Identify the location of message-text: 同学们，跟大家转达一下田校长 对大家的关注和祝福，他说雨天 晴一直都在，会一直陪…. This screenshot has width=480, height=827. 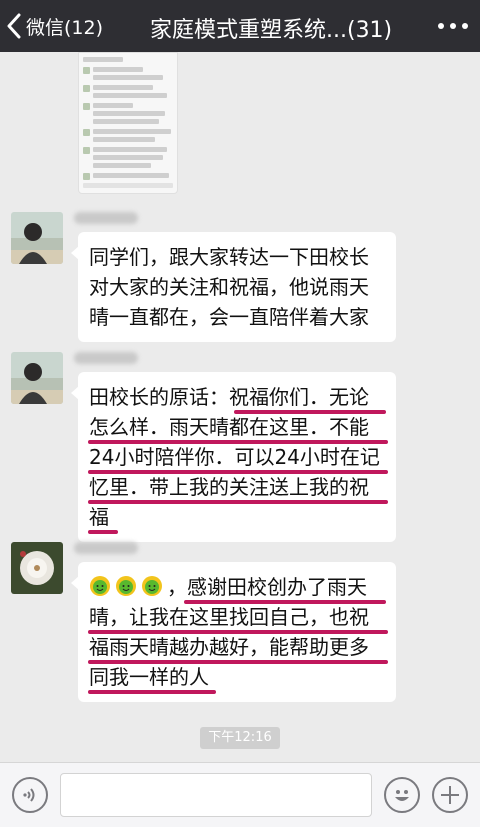
(229, 287).